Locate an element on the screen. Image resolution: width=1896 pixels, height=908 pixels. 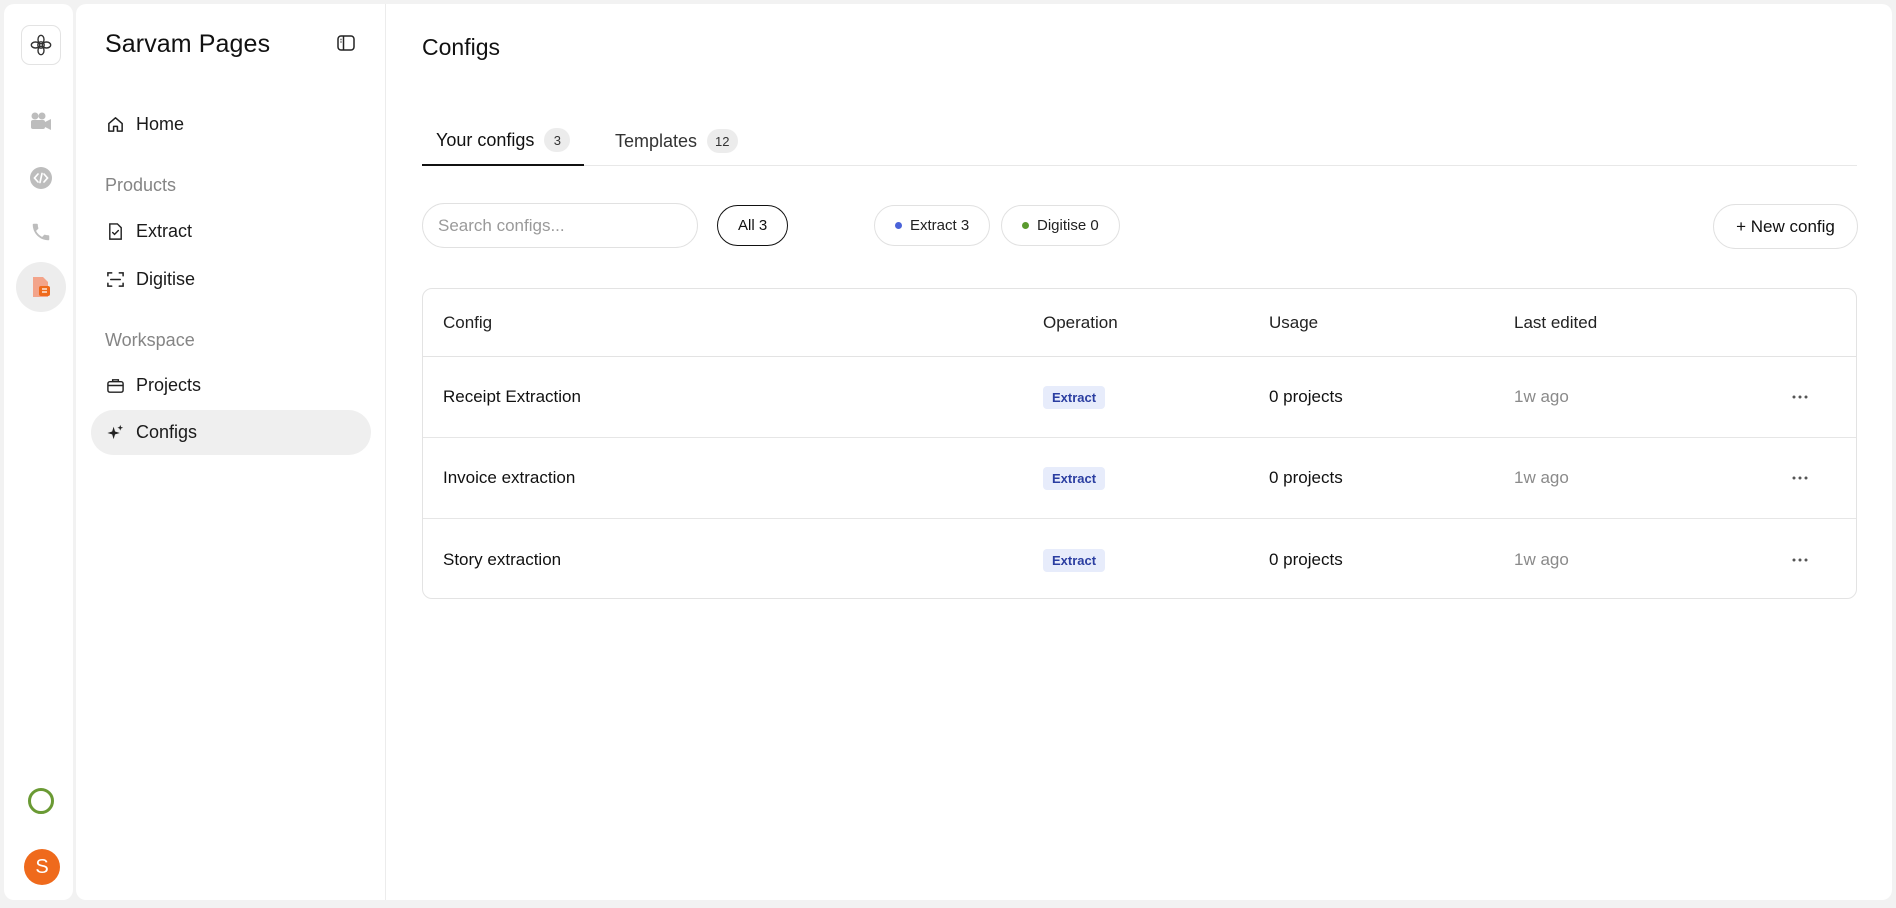
tab-count-badge: 3 is located at coordinates (557, 140).